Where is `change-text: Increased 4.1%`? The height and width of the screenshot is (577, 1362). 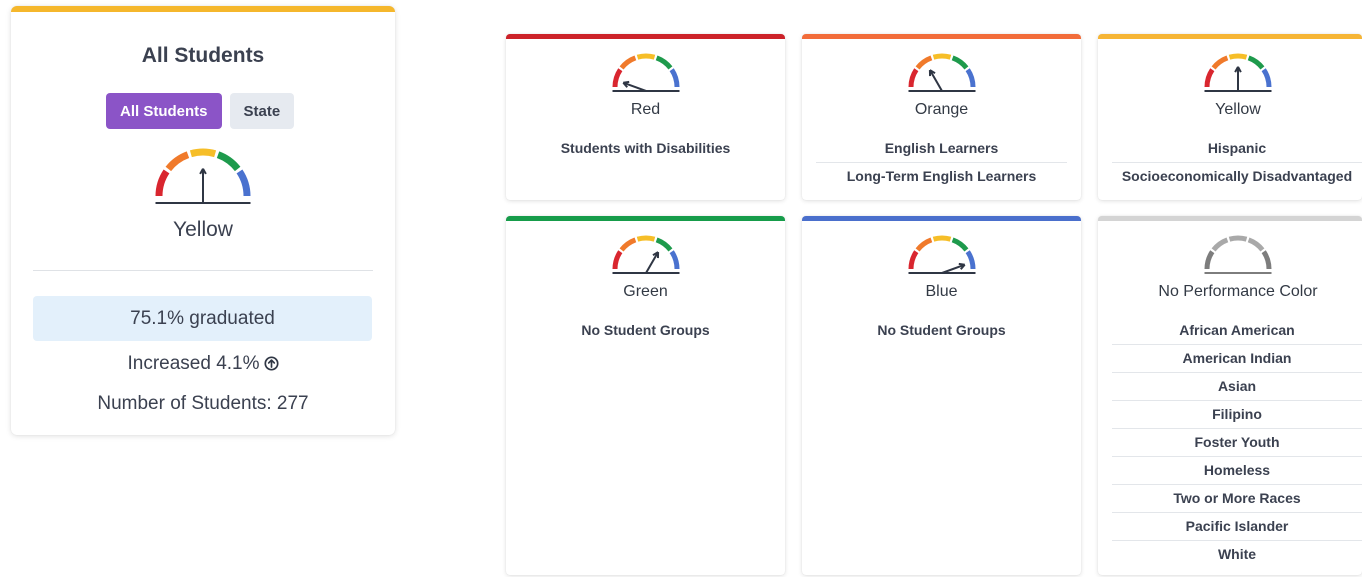 change-text: Increased 4.1% is located at coordinates (193, 363).